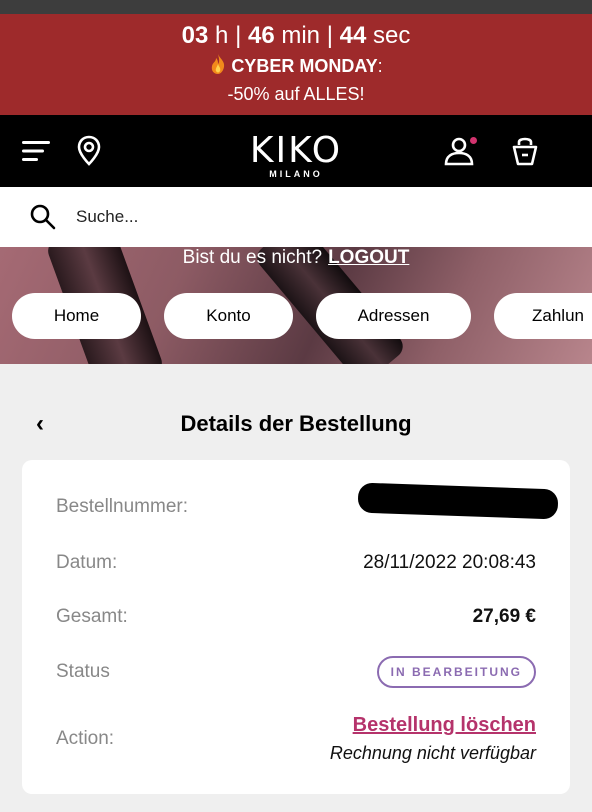  I want to click on logout-link: LOGOUT, so click(368, 257).